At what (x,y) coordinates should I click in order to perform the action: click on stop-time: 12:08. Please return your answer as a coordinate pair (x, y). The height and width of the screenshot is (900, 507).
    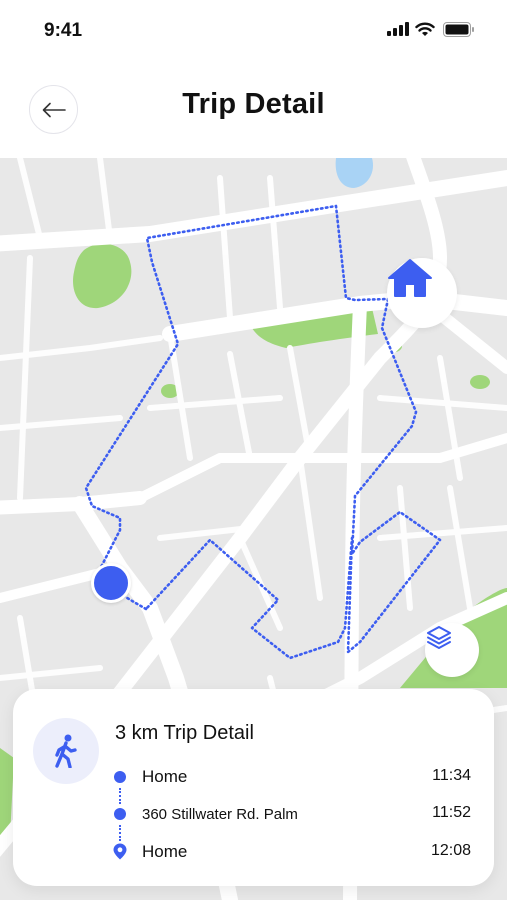
    Looking at the image, I should click on (450, 850).